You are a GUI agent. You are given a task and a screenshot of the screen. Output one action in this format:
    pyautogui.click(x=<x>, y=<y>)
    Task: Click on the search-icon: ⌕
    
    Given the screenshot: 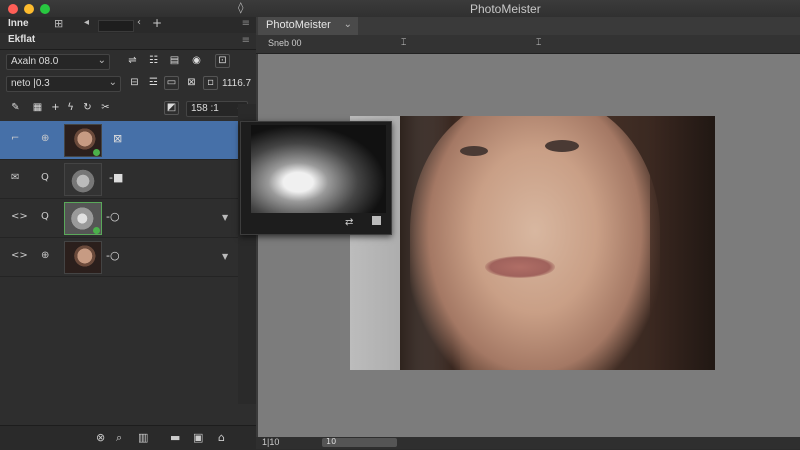 What is the action you would take?
    pyautogui.click(x=119, y=438)
    